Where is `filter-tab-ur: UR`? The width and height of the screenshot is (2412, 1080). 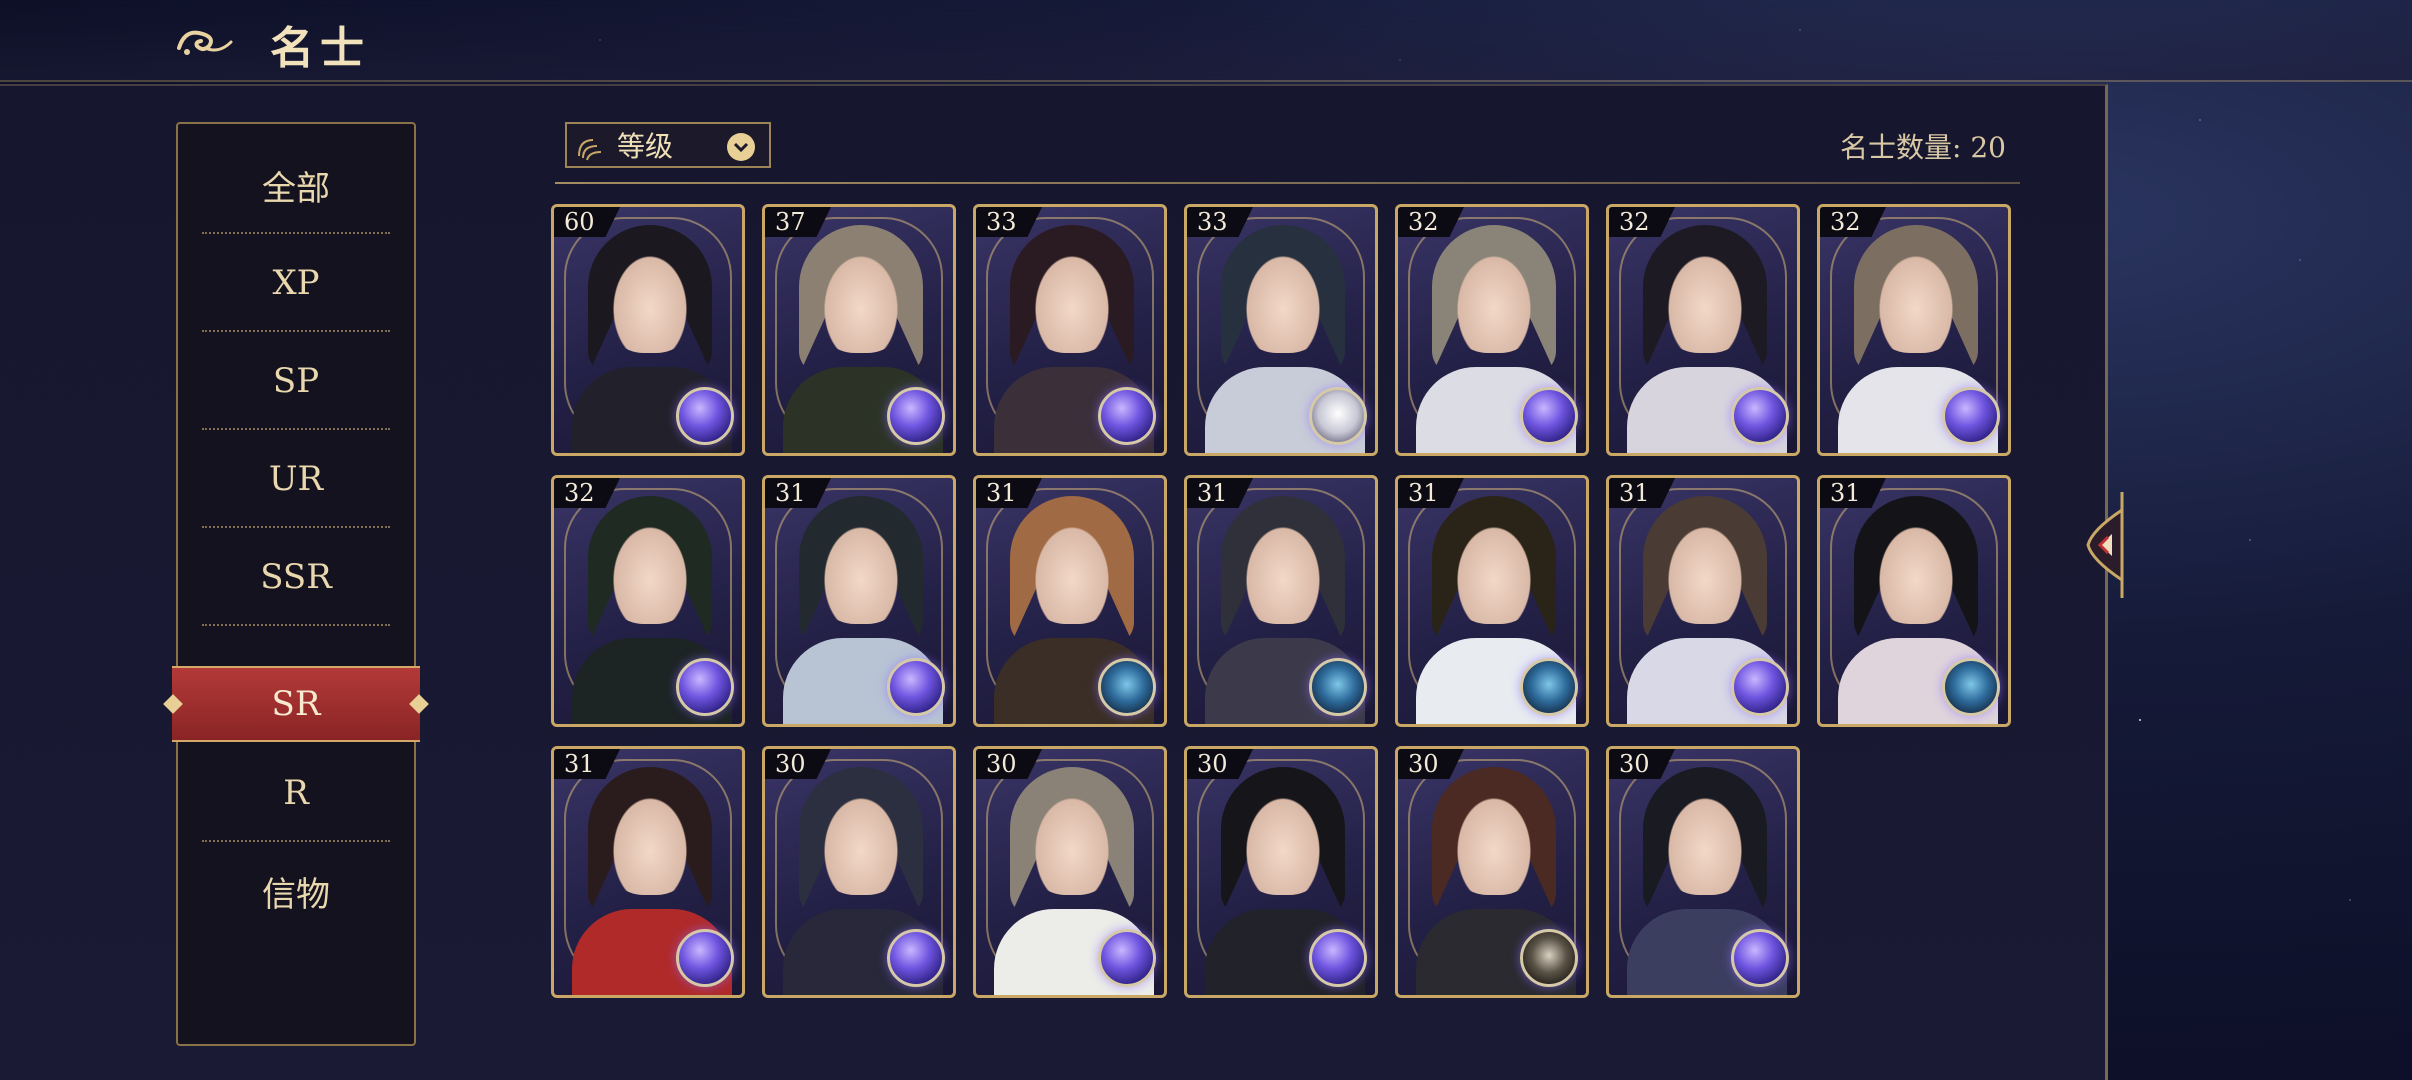 filter-tab-ur: UR is located at coordinates (296, 479).